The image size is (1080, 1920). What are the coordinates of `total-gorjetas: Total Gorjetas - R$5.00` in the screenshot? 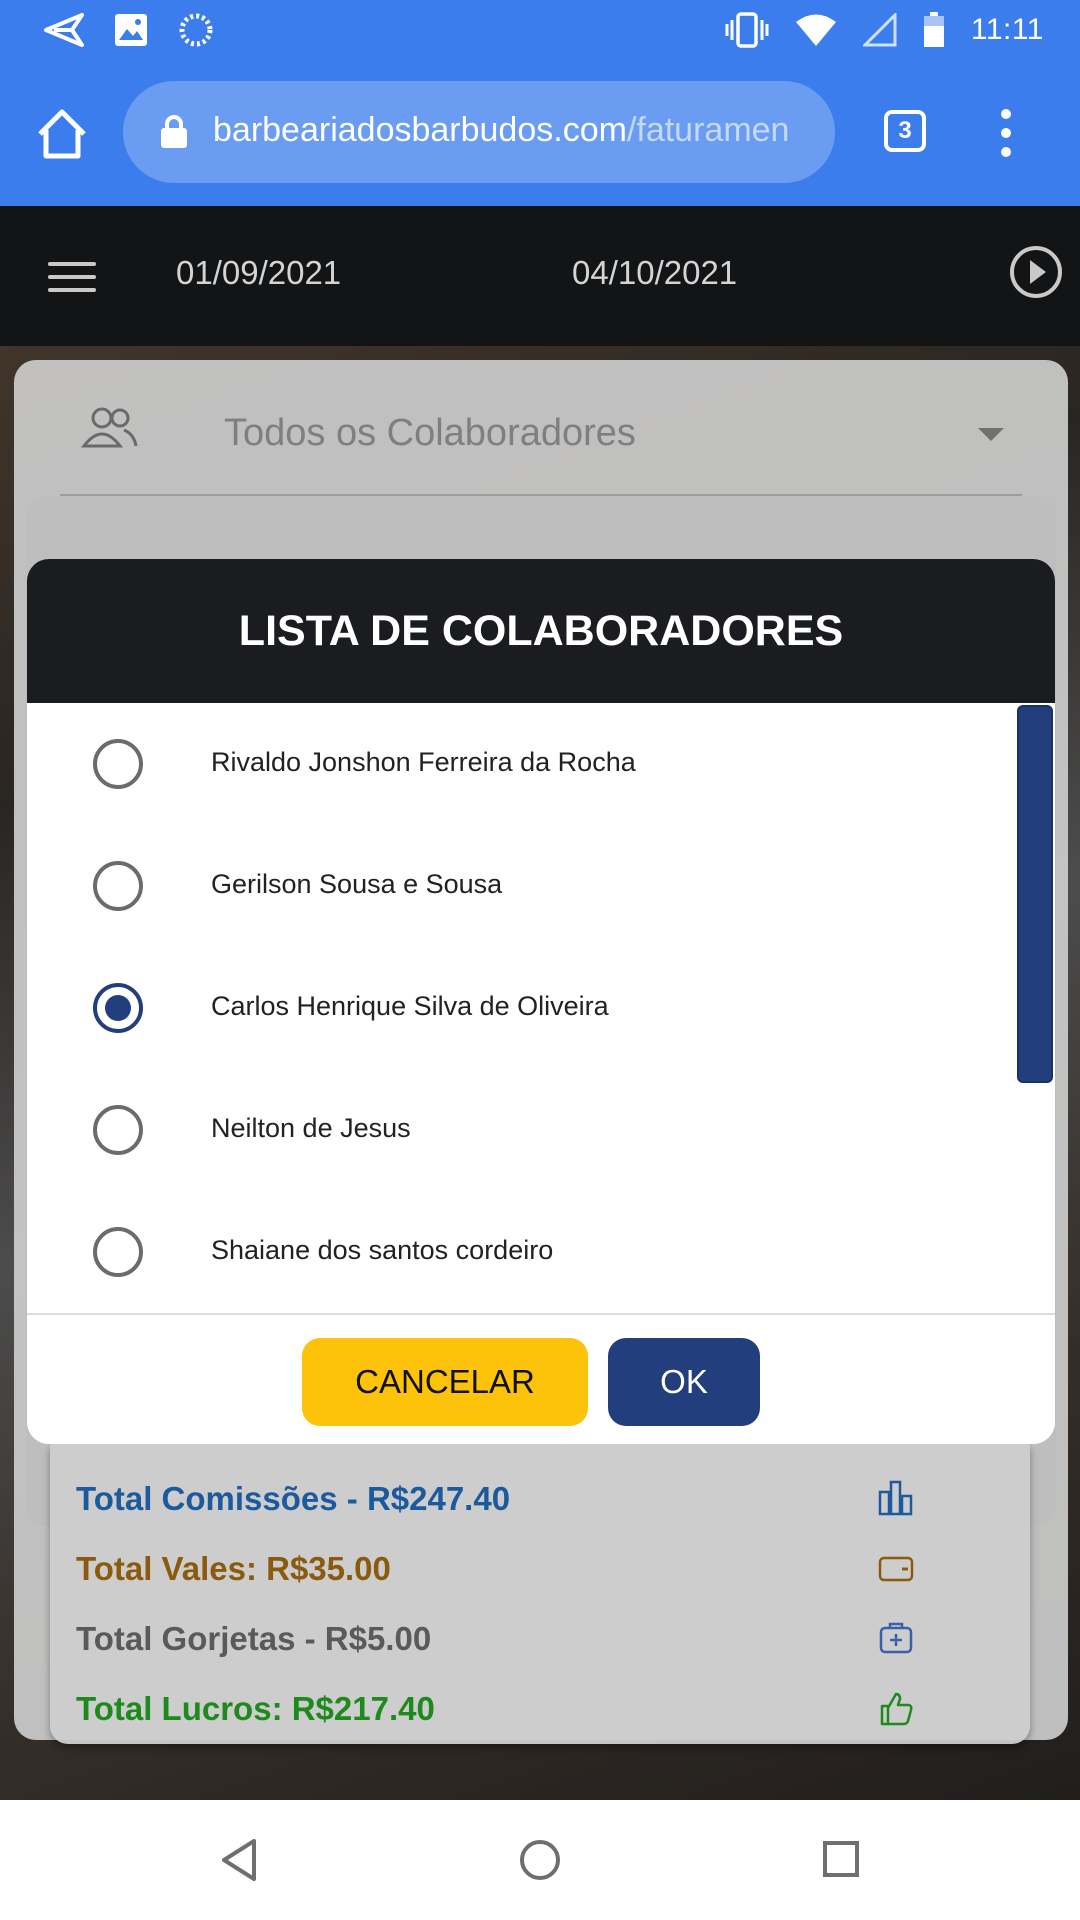 It's located at (254, 1638).